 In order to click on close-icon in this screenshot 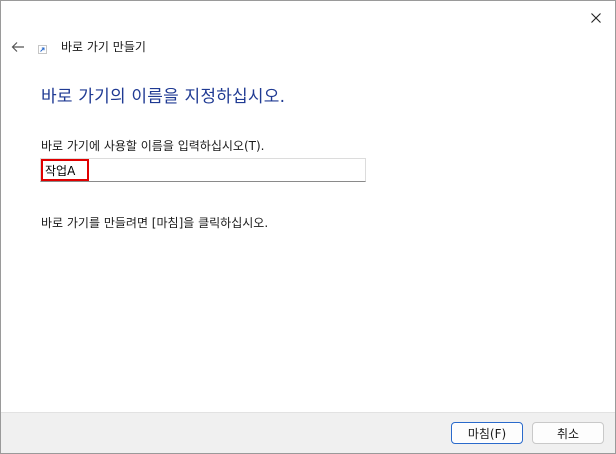, I will do `click(596, 18)`.